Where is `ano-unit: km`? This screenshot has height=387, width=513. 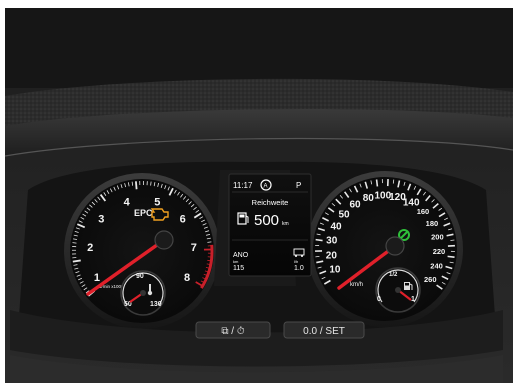 ano-unit: km is located at coordinates (236, 261).